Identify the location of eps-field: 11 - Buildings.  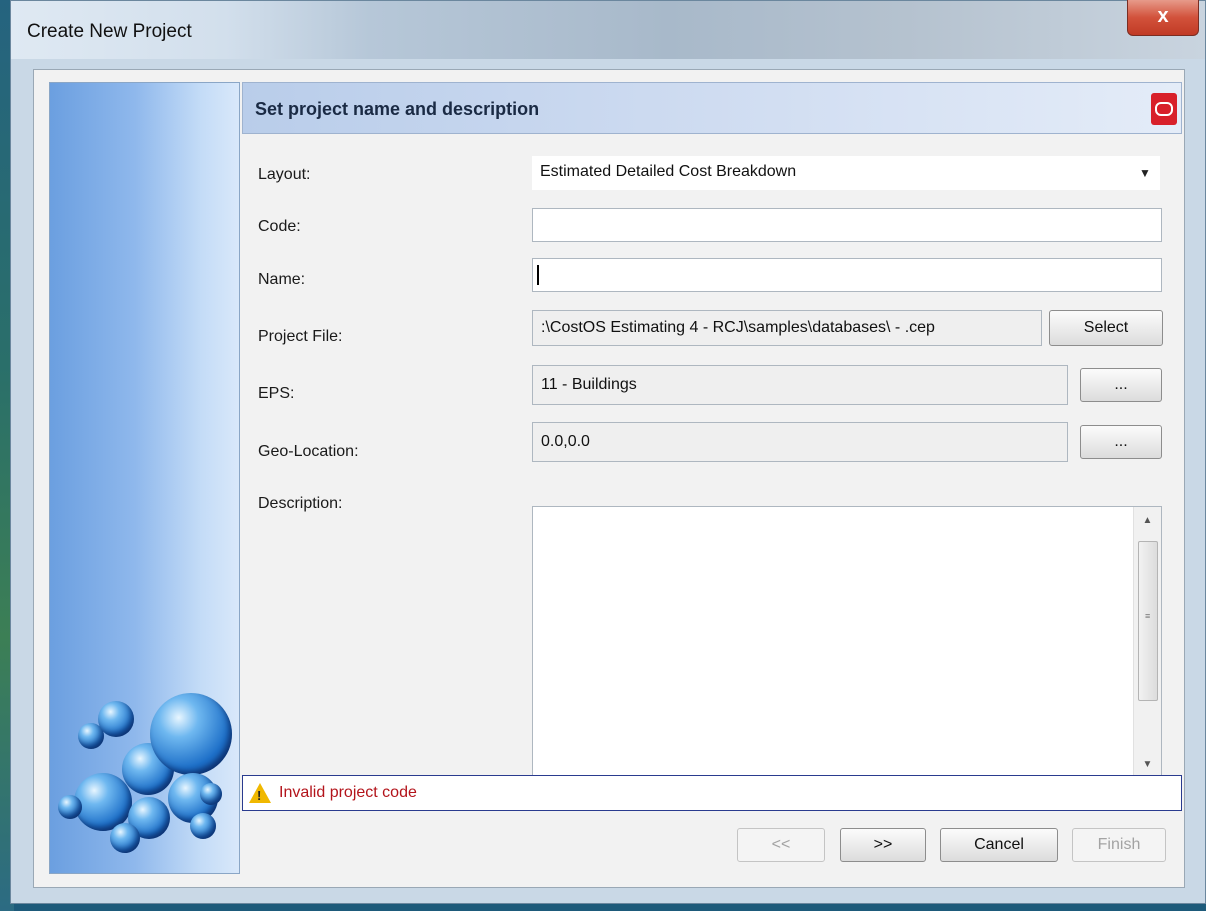
(800, 385).